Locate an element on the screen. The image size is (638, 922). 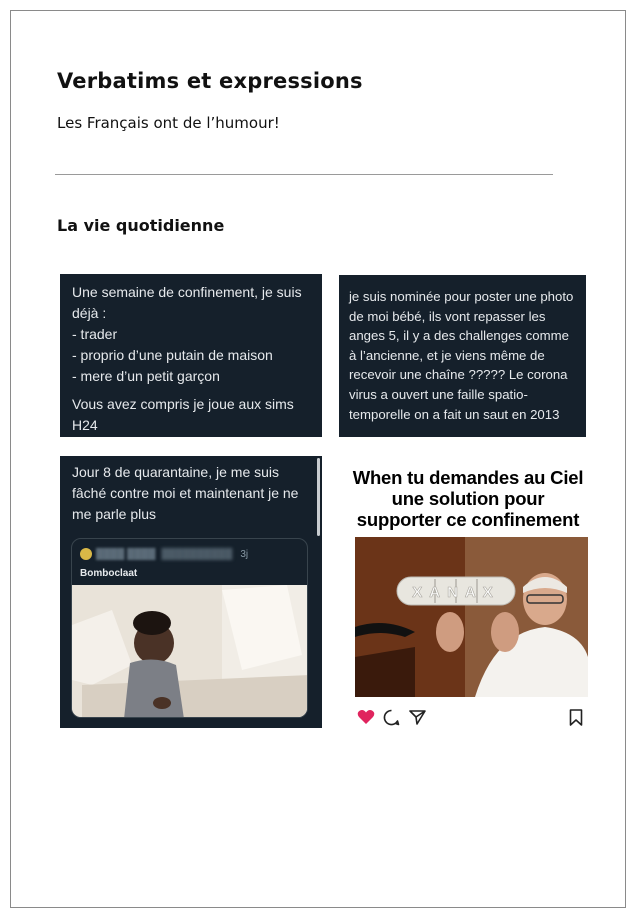
share-icon is located at coordinates (417, 720).